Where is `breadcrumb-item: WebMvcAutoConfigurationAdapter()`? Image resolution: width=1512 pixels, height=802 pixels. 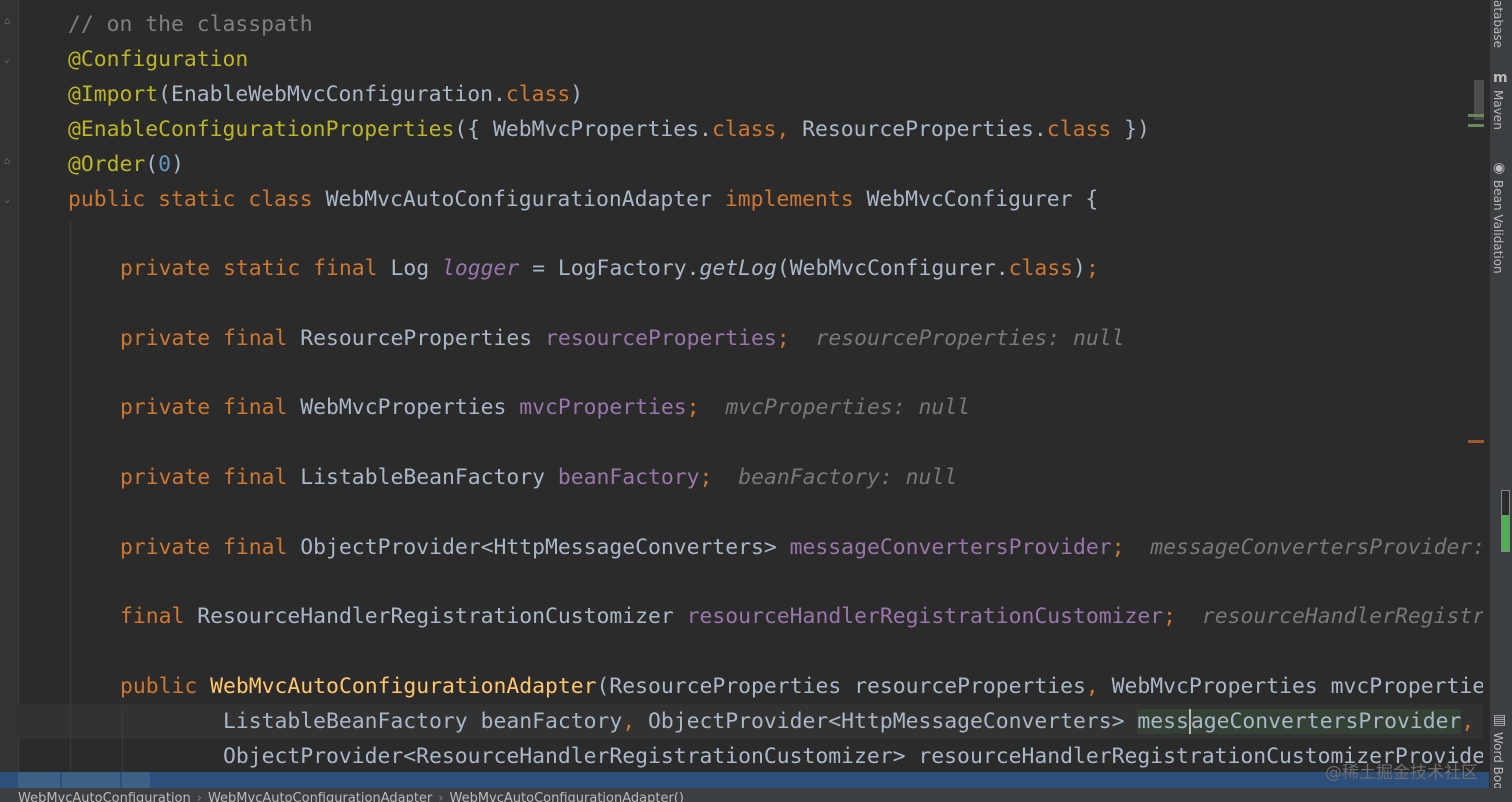
breadcrumb-item: WebMvcAutoConfigurationAdapter() is located at coordinates (566, 796).